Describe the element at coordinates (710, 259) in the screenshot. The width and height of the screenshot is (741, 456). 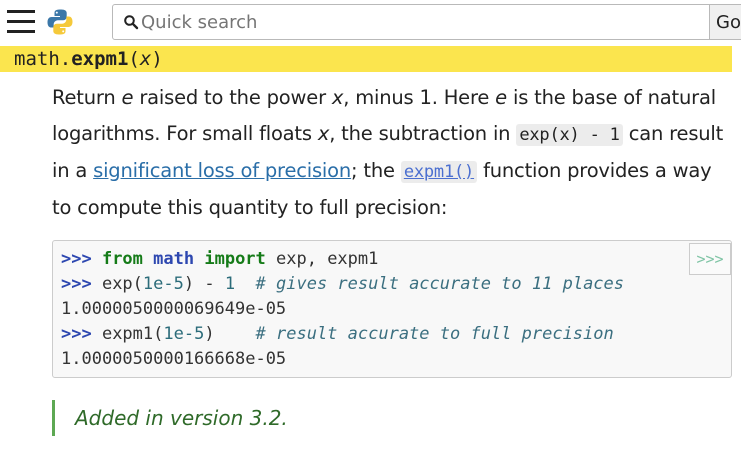
I see `copy-button: >>>` at that location.